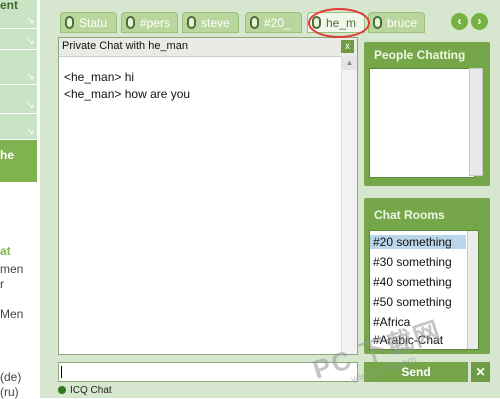 The image size is (500, 399). I want to click on sidebar-nav-item-4: ↘, so click(18, 127).